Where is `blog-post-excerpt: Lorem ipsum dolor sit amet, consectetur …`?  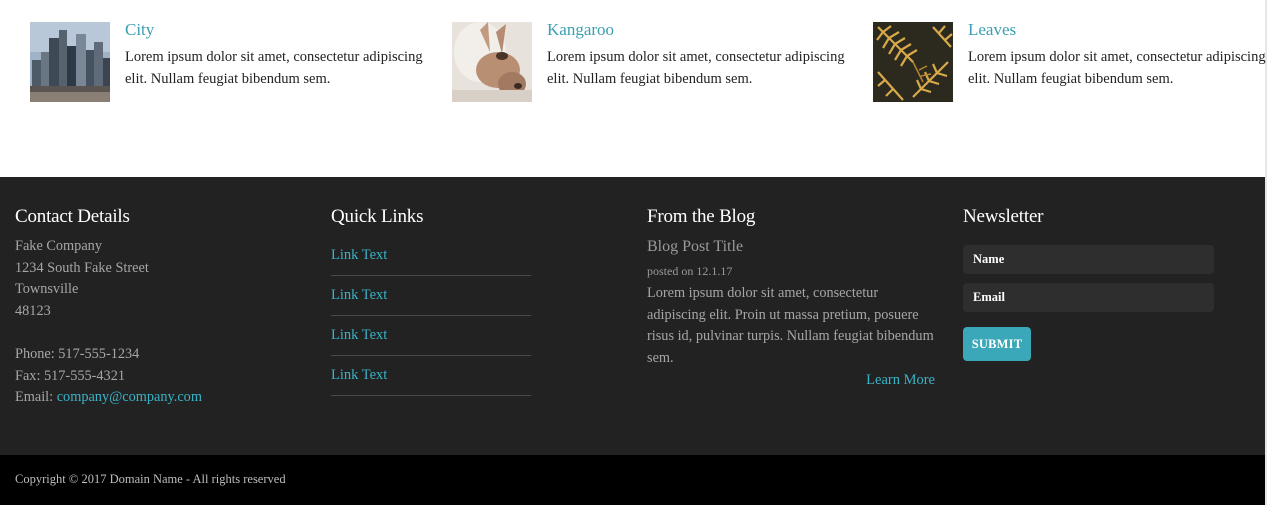 blog-post-excerpt: Lorem ipsum dolor sit amet, consectetur … is located at coordinates (790, 325).